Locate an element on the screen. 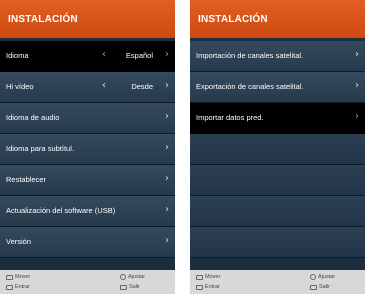  menu-item-subtitle-language: Idioma para subtítul. › is located at coordinates (87, 149).